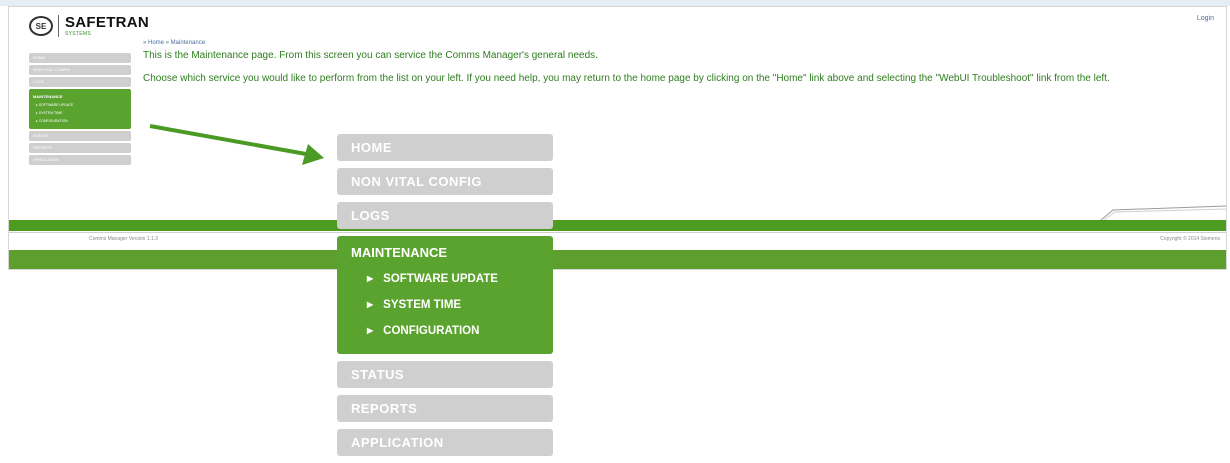  What do you see at coordinates (53, 121) in the screenshot?
I see `sidebar-subitem-label: CONFIGURATION` at bounding box center [53, 121].